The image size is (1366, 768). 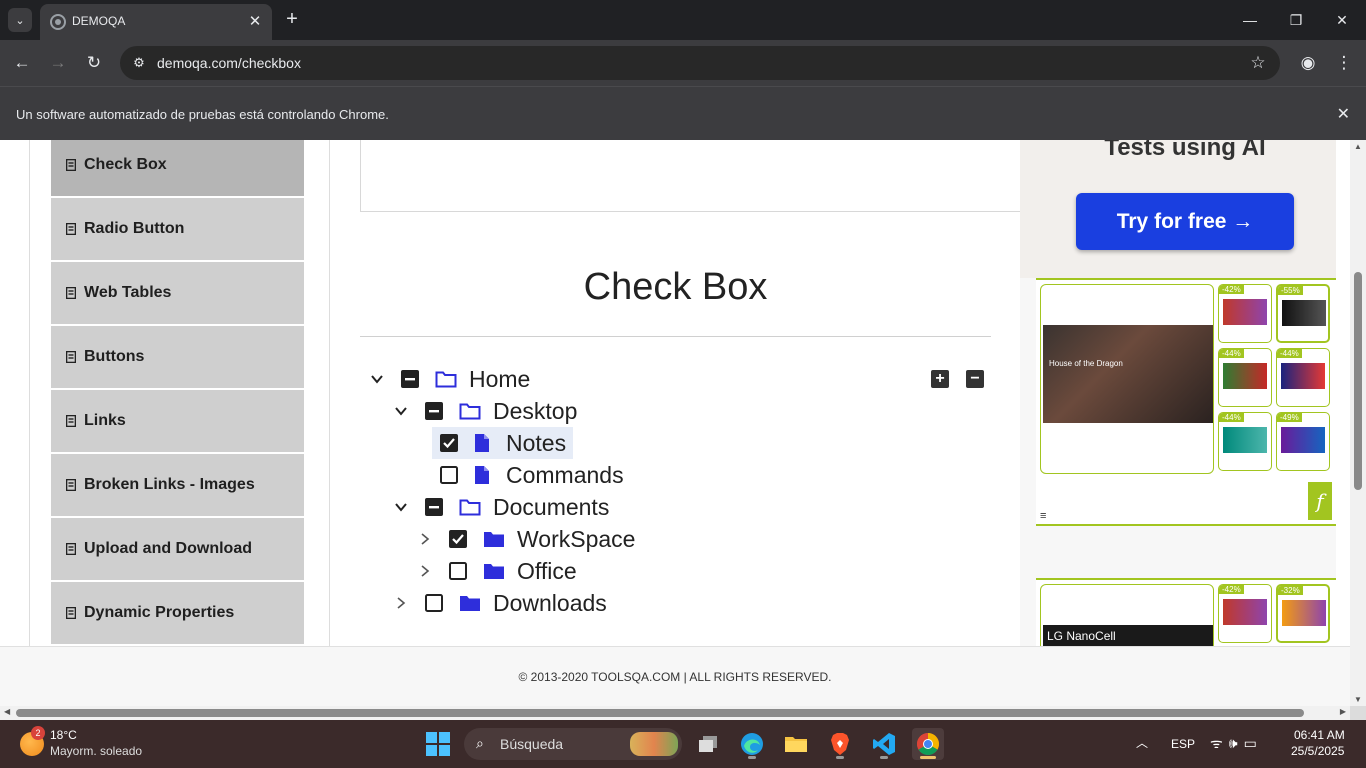 What do you see at coordinates (499, 379) in the screenshot?
I see `tree-label: Home` at bounding box center [499, 379].